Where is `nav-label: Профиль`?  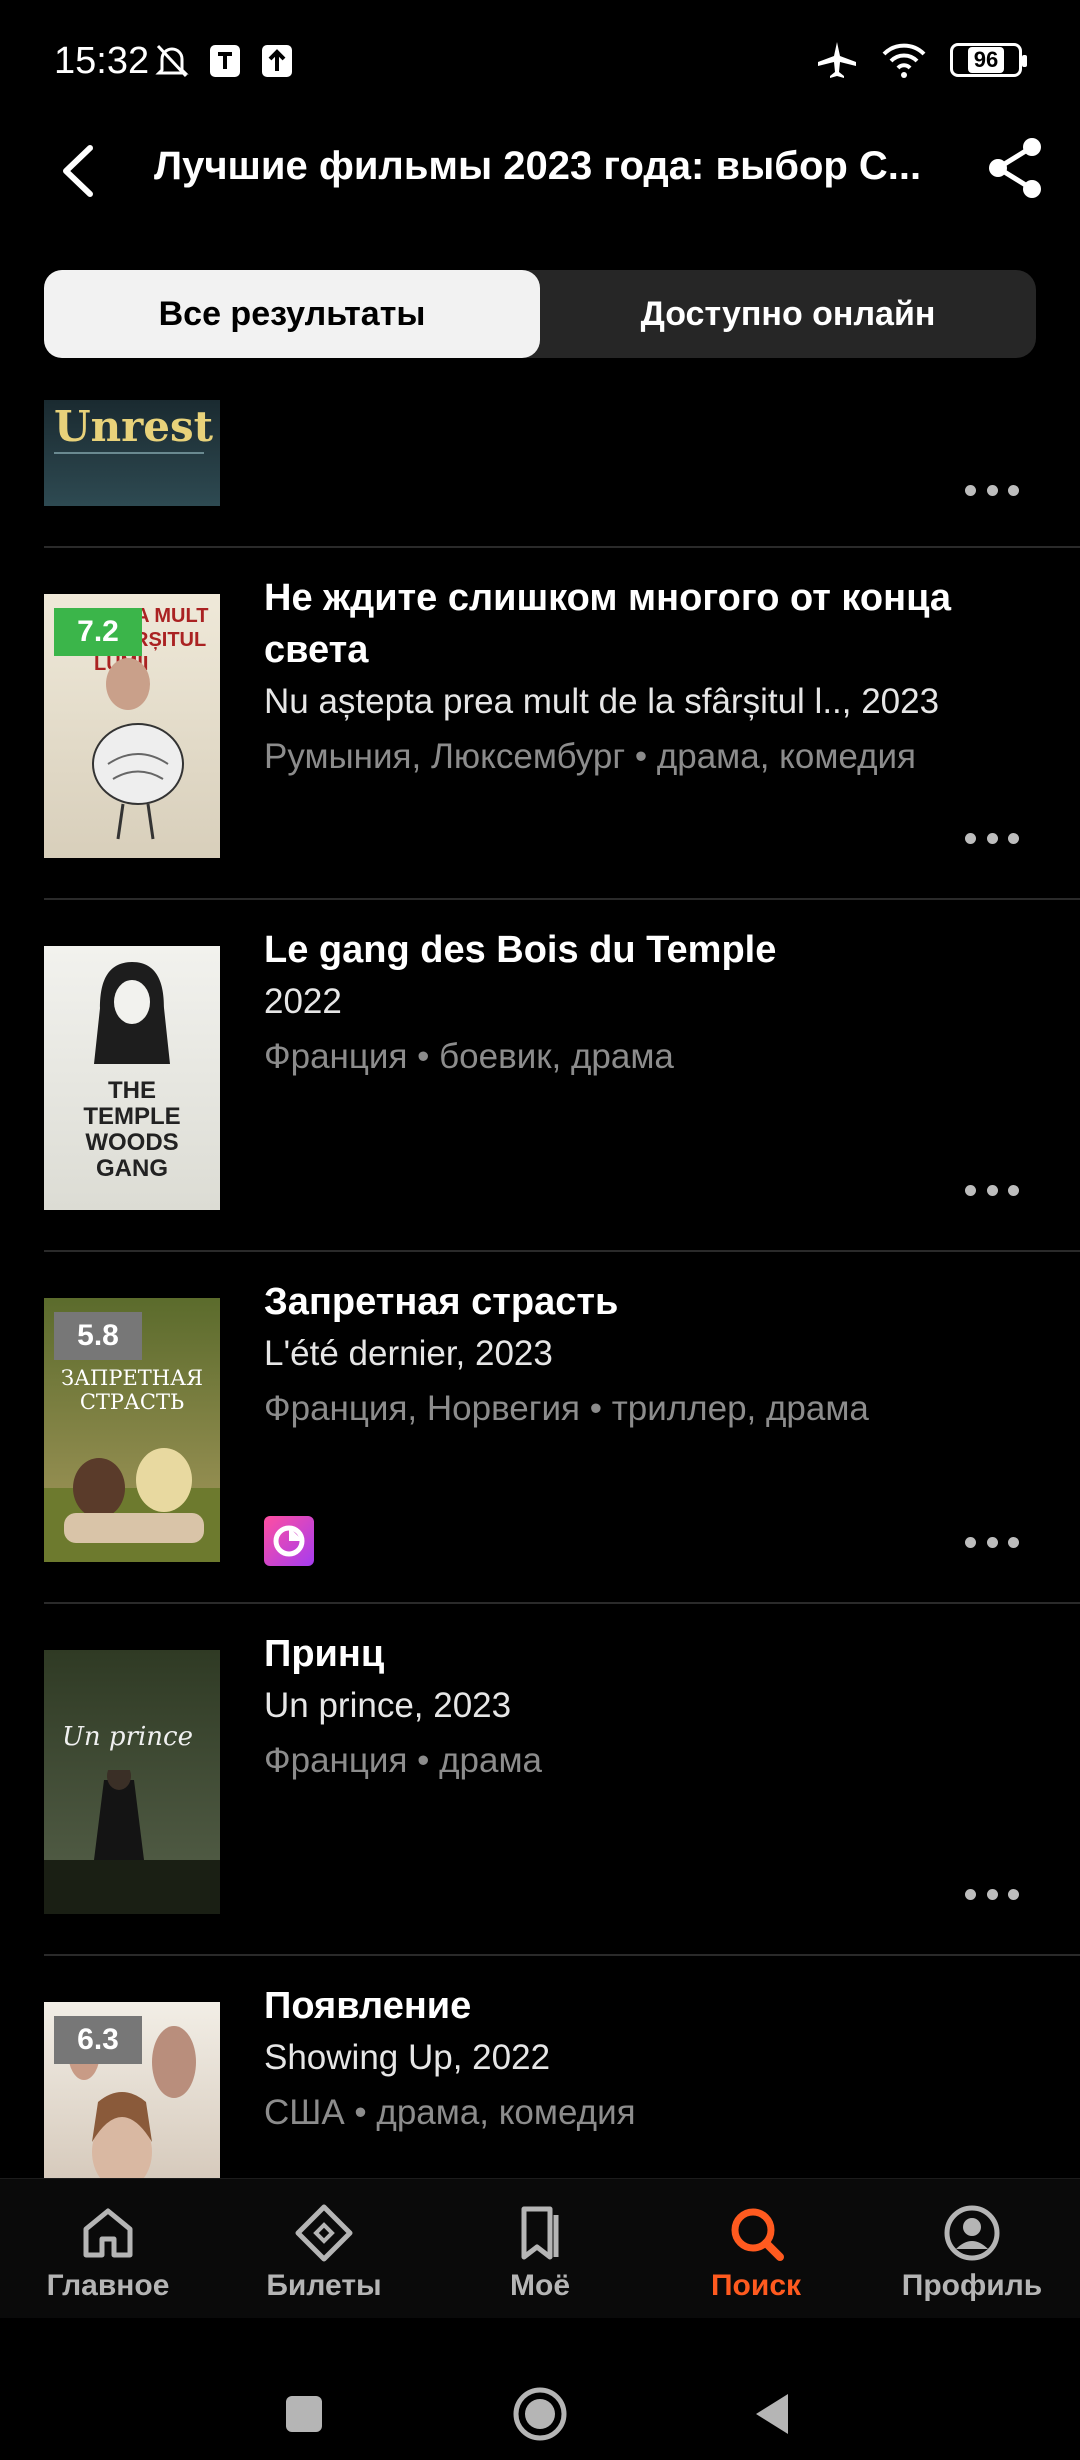
nav-label: Профиль is located at coordinates (972, 2285).